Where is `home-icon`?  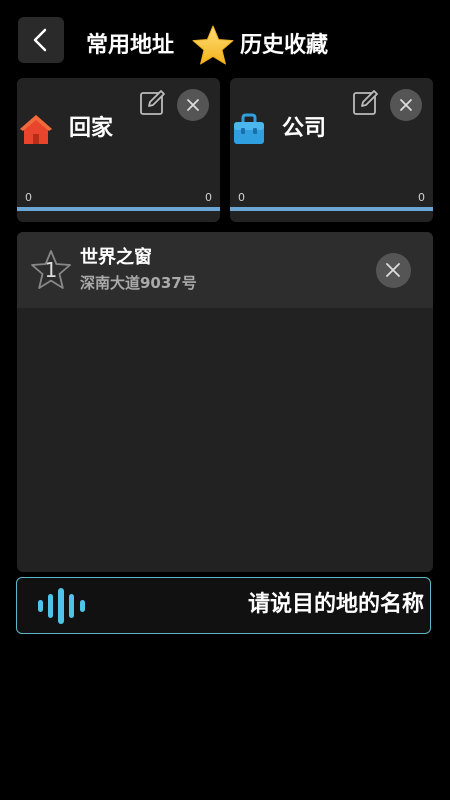
home-icon is located at coordinates (36, 129).